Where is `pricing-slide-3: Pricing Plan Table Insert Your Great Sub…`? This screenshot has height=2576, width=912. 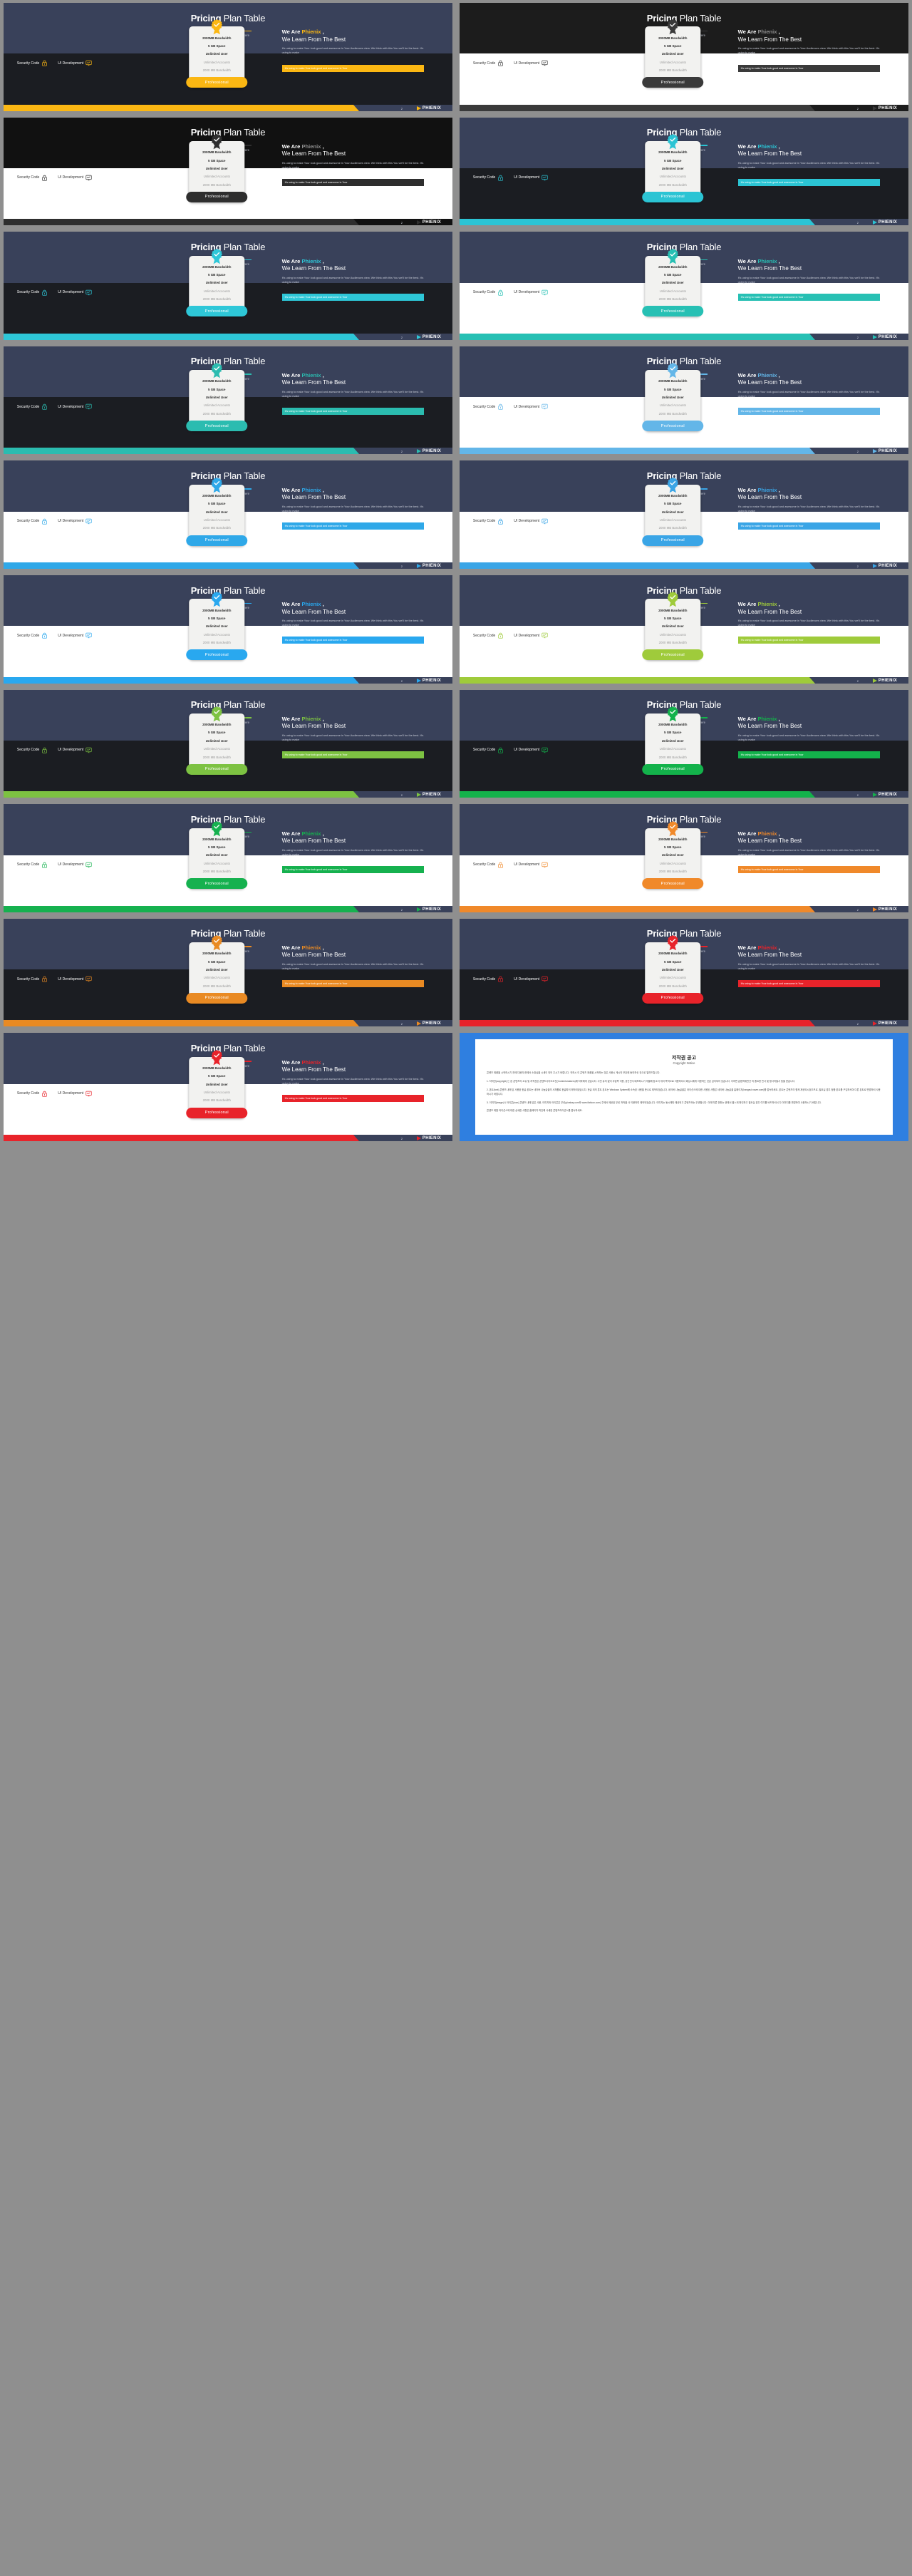 pricing-slide-3: Pricing Plan Table Insert Your Great Sub… is located at coordinates (228, 171).